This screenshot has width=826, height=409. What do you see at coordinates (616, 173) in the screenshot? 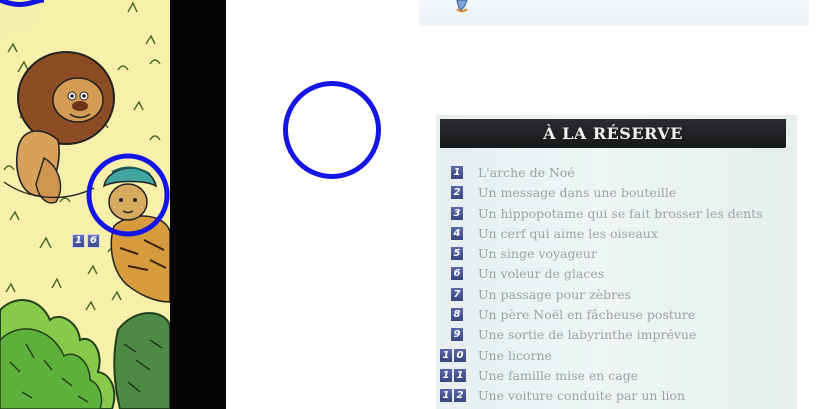
I see `list-item: 1 L'arche de Noé` at bounding box center [616, 173].